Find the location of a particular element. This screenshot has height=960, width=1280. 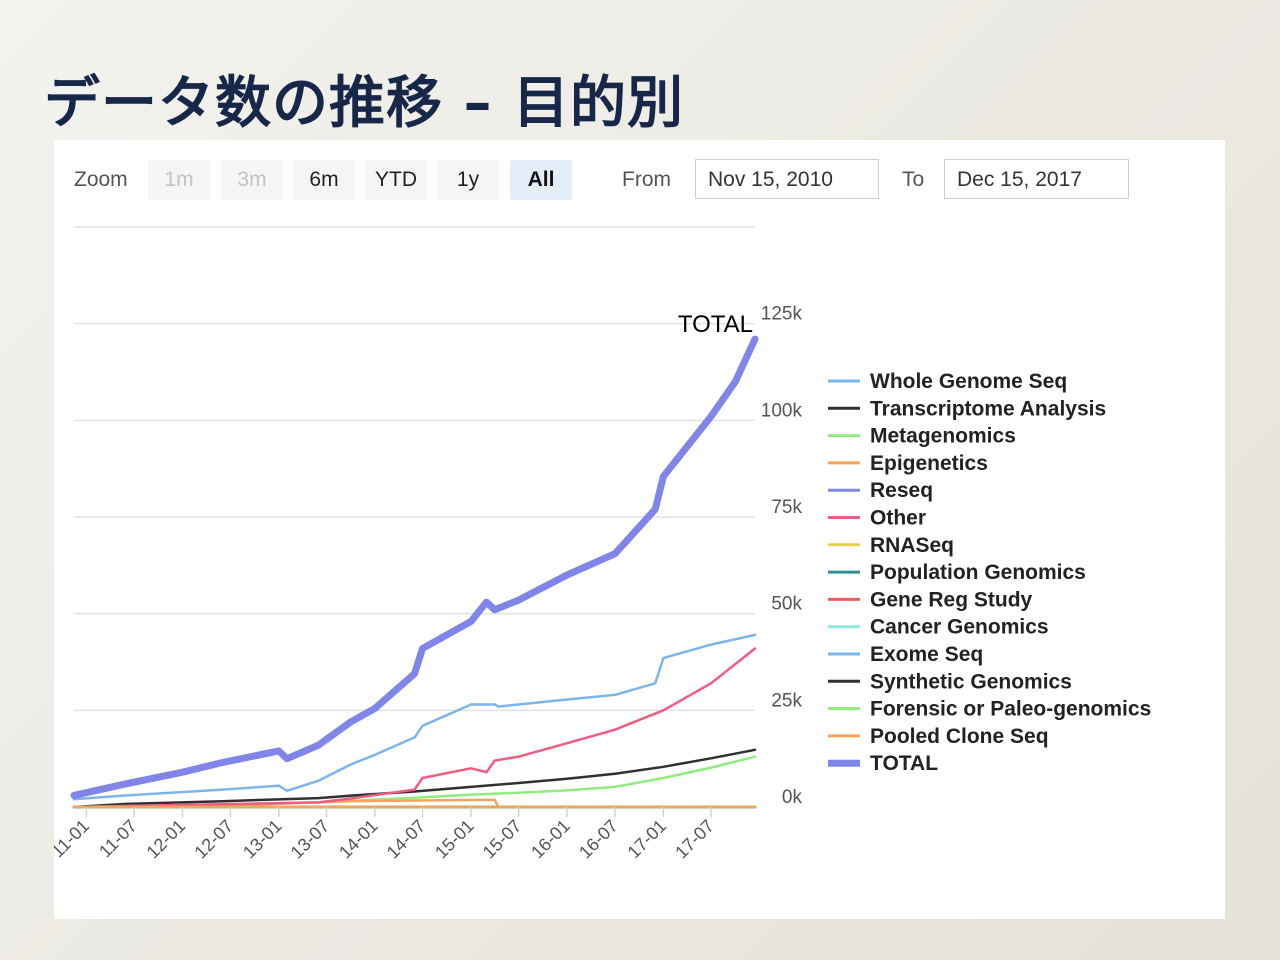

legend-item: Cancer Genomics is located at coordinates (959, 627).